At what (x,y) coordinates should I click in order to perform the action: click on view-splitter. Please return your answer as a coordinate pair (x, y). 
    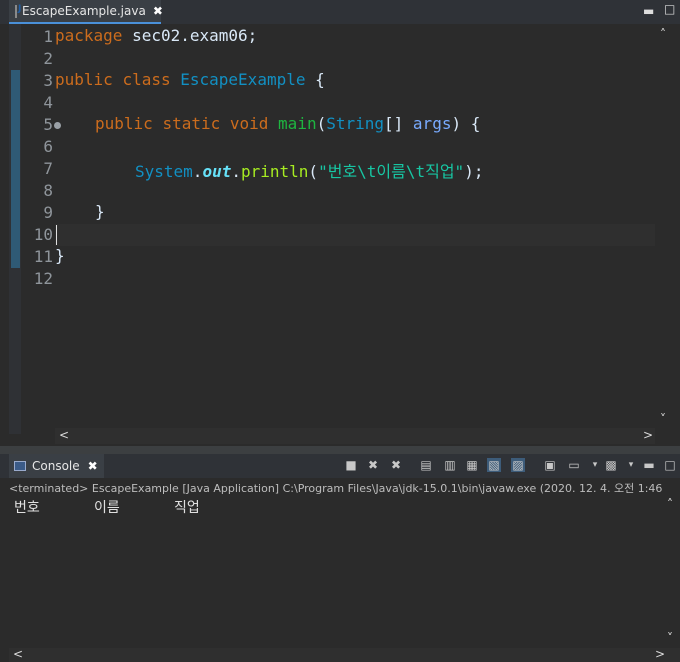
    Looking at the image, I should click on (340, 450).